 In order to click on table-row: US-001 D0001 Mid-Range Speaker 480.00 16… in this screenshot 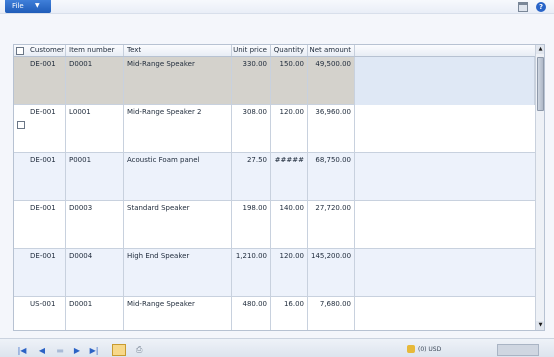, I will do `click(274, 313)`.